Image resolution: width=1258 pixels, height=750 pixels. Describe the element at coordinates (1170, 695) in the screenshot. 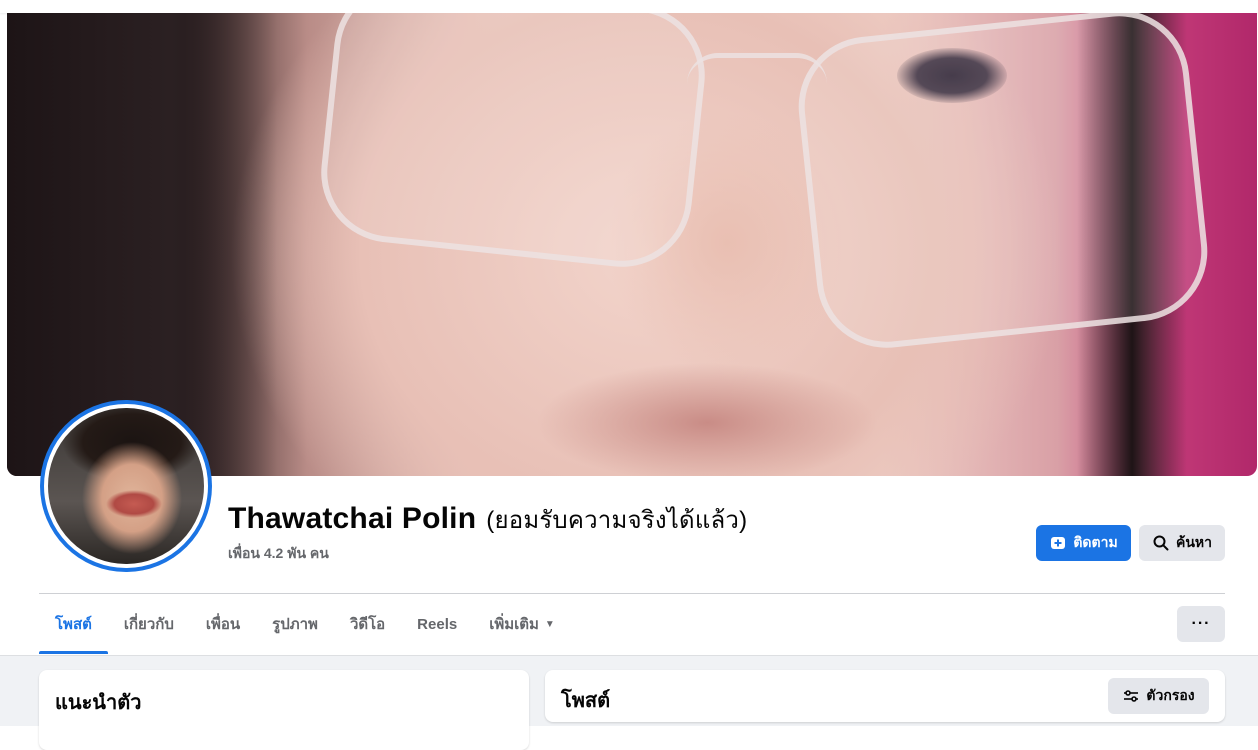

I see `filter-button-label: ตัวกรอง` at that location.